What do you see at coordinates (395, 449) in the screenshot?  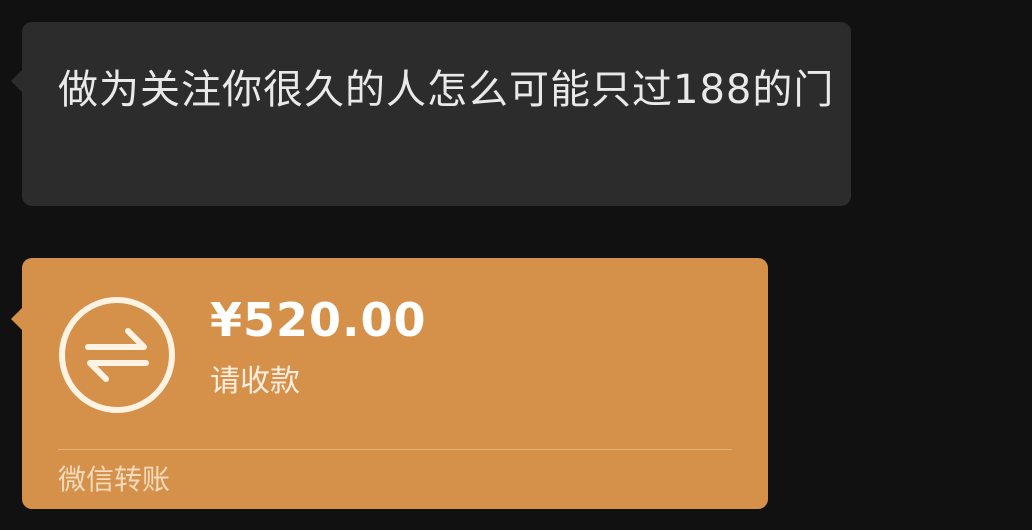 I see `divider` at bounding box center [395, 449].